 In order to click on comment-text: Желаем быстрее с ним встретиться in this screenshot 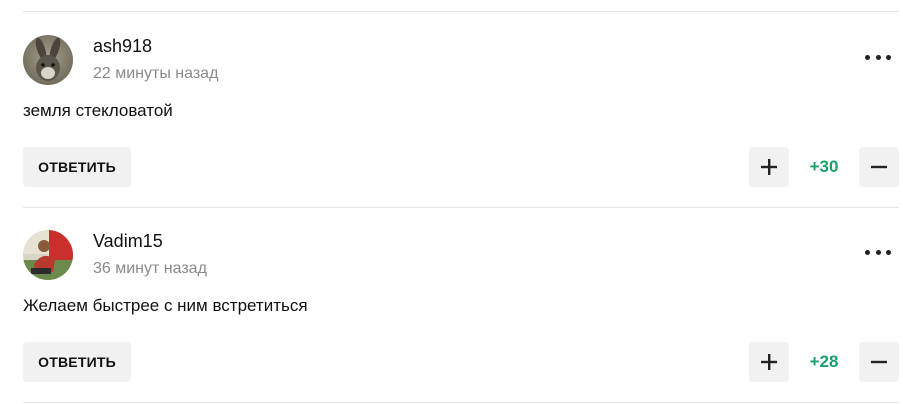, I will do `click(165, 305)`.